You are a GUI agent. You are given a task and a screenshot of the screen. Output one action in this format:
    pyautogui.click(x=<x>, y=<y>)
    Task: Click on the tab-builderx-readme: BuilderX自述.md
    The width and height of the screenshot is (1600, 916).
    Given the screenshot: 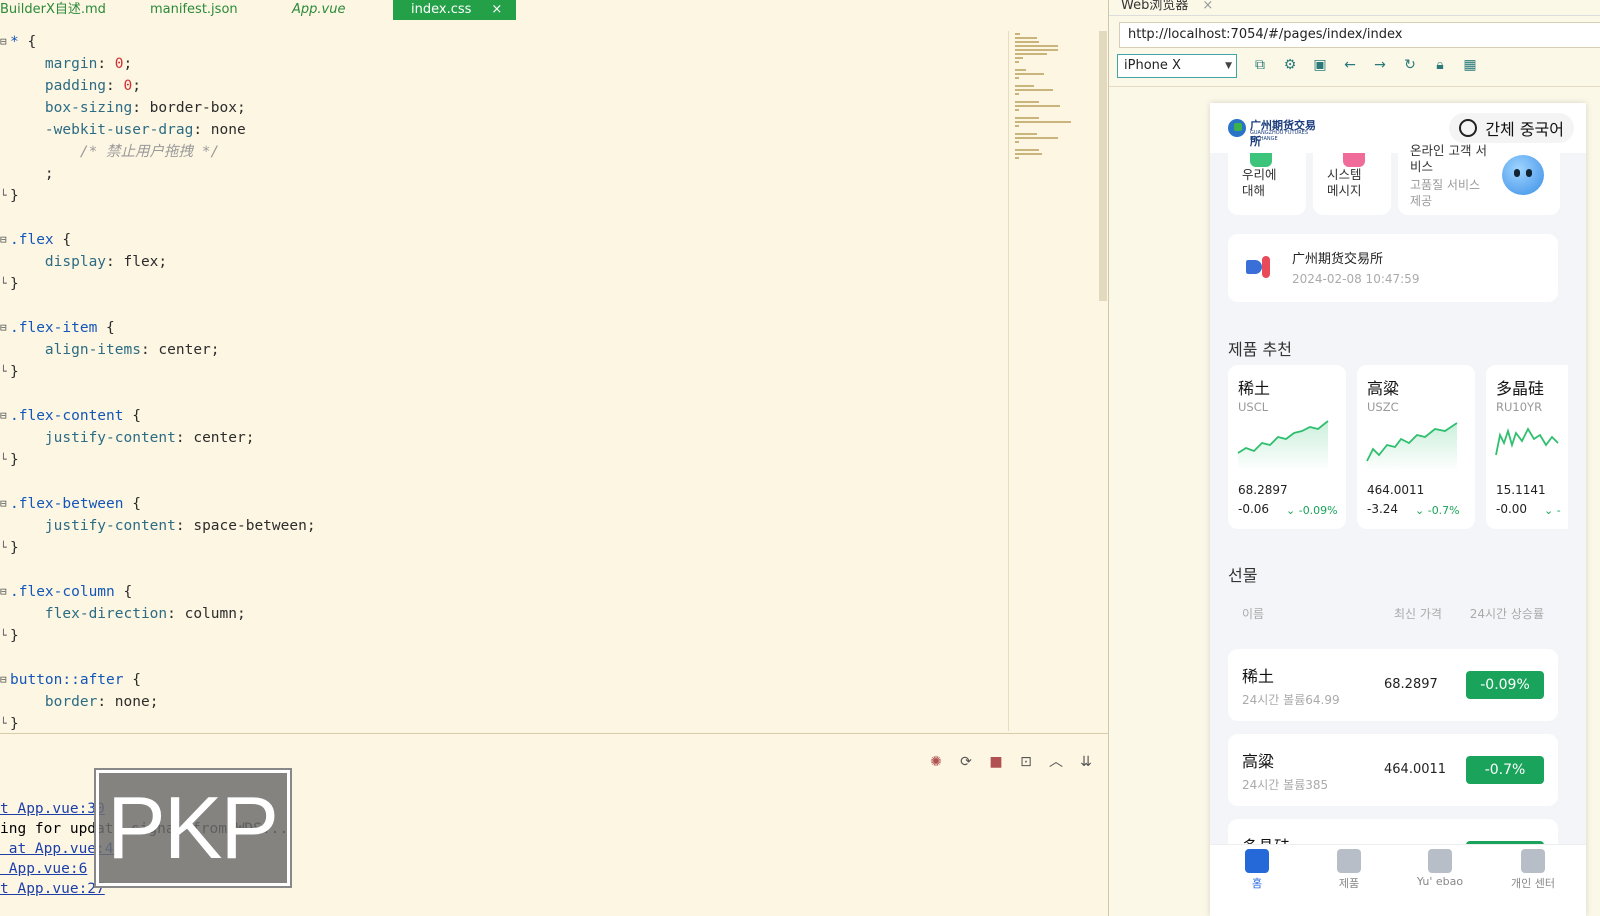 What is the action you would take?
    pyautogui.click(x=53, y=10)
    